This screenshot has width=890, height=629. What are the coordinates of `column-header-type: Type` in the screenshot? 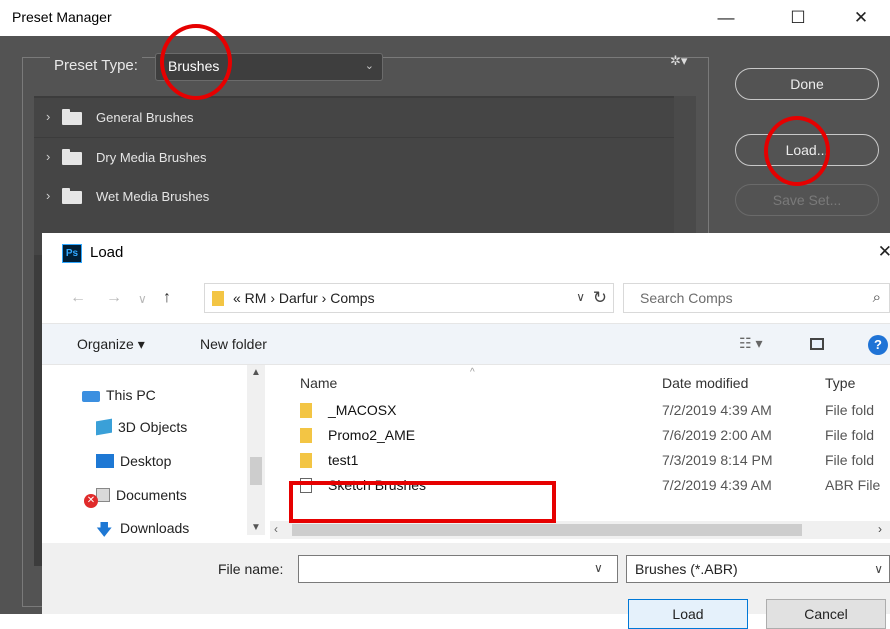 It's located at (840, 383).